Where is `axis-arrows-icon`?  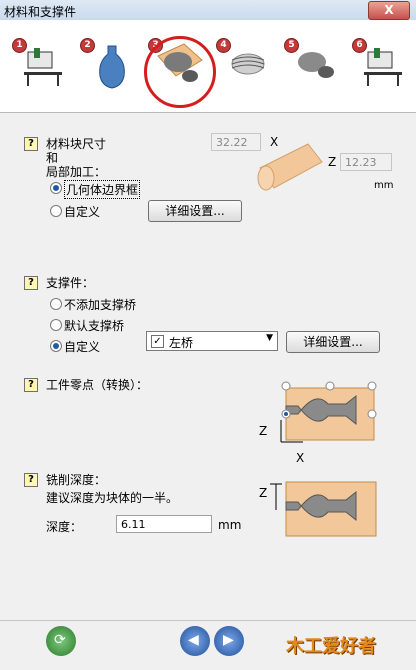 axis-arrows-icon is located at coordinates (291, 431).